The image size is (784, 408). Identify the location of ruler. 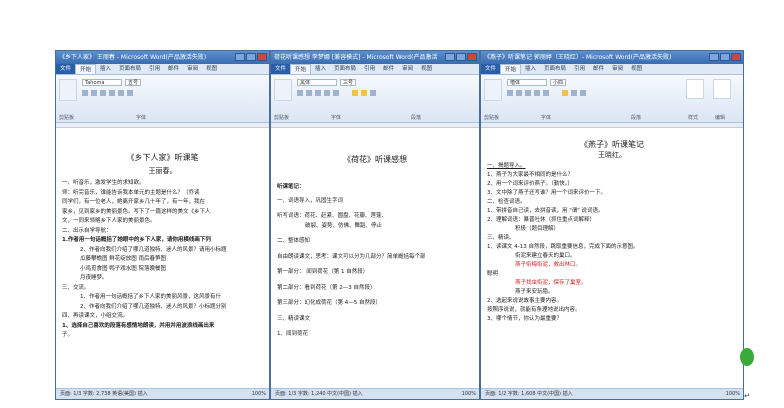
(162, 125).